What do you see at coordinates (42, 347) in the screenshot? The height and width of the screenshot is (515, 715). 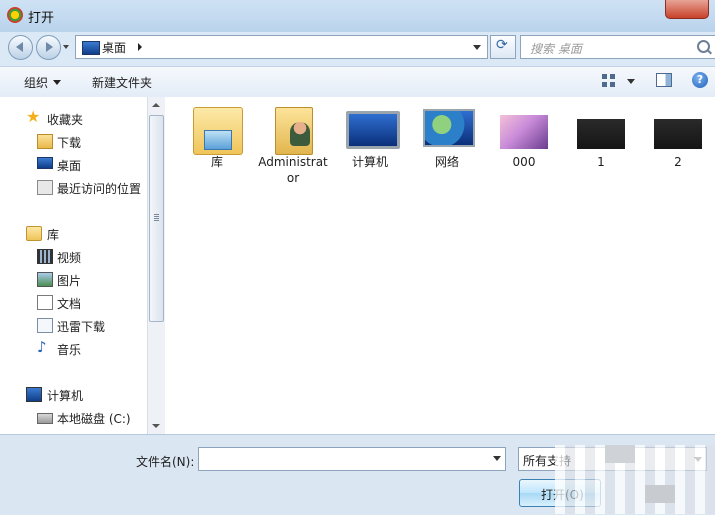 I see `music-note-icon: ♪` at bounding box center [42, 347].